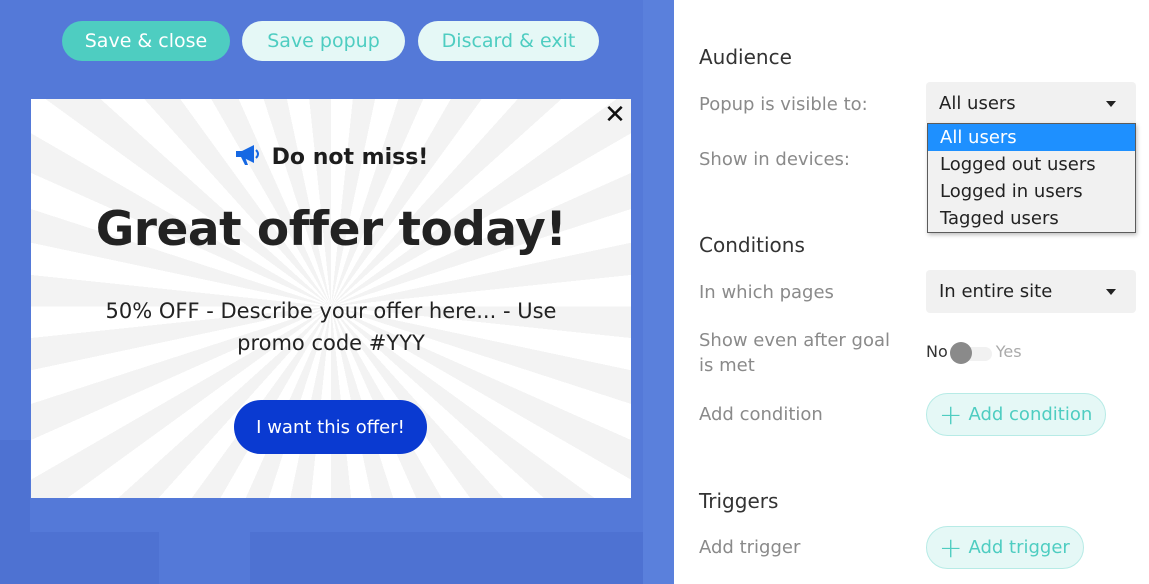 The height and width of the screenshot is (584, 1149). What do you see at coordinates (1031, 137) in the screenshot?
I see `option-all-users: All users` at bounding box center [1031, 137].